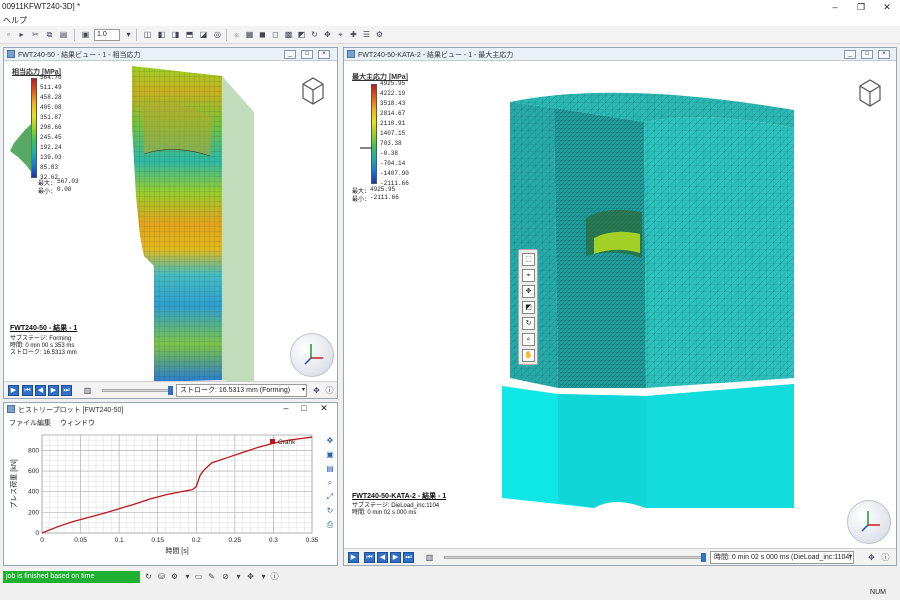  I want to click on pan-icon: ✥, so click(327, 34).